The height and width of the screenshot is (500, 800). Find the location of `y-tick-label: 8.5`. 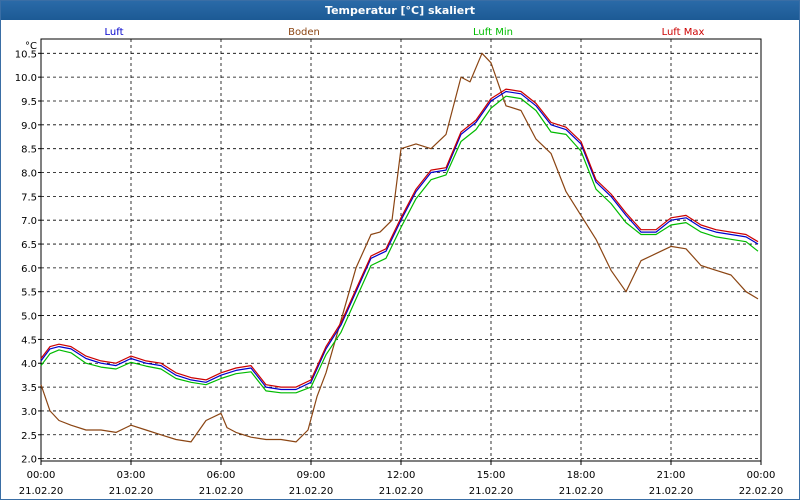

y-tick-label: 8.5 is located at coordinates (29, 150).